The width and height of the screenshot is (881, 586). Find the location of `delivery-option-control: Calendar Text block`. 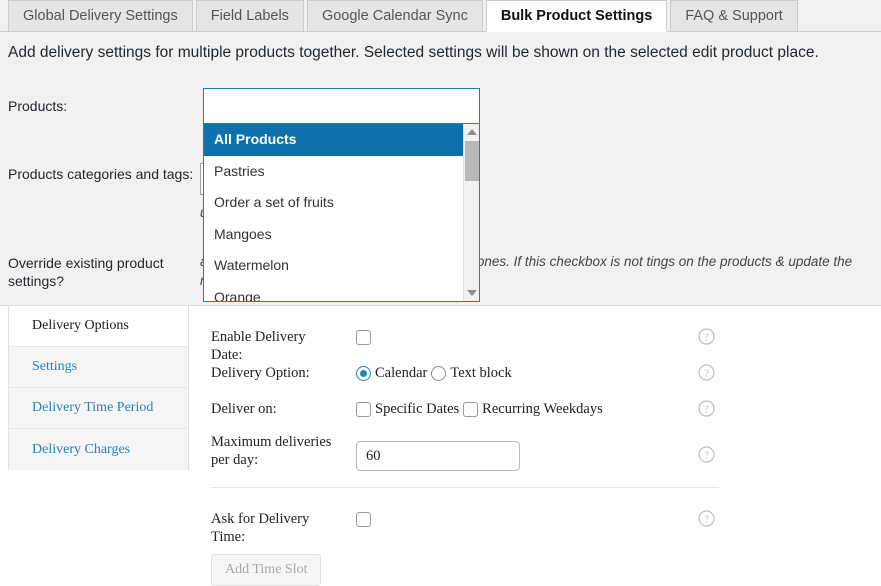

delivery-option-control: Calendar Text block is located at coordinates (436, 373).